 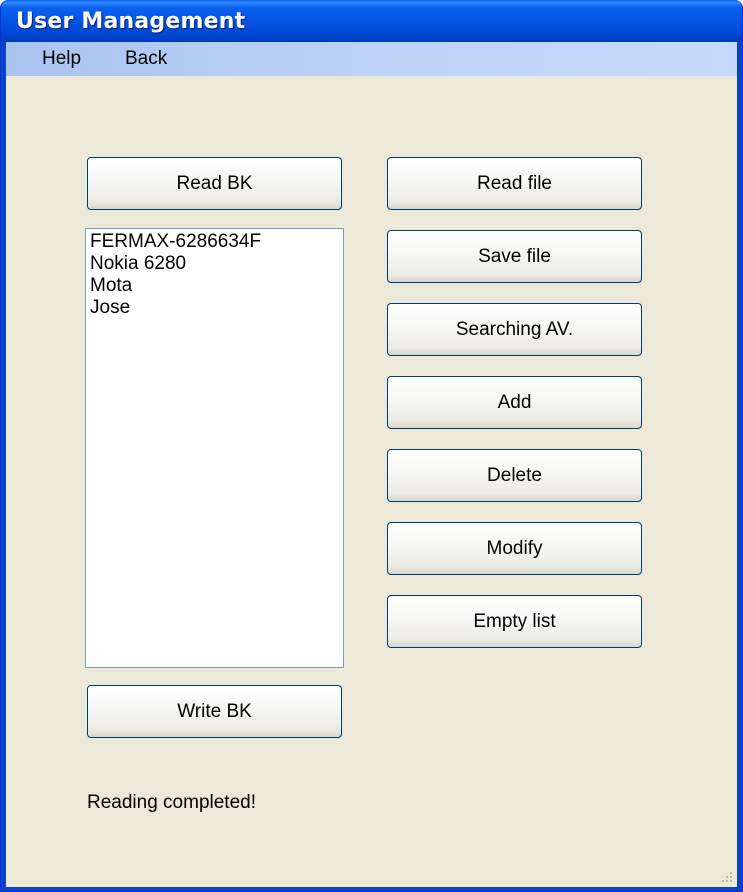 I want to click on menu-item-help: Help, so click(x=61, y=59).